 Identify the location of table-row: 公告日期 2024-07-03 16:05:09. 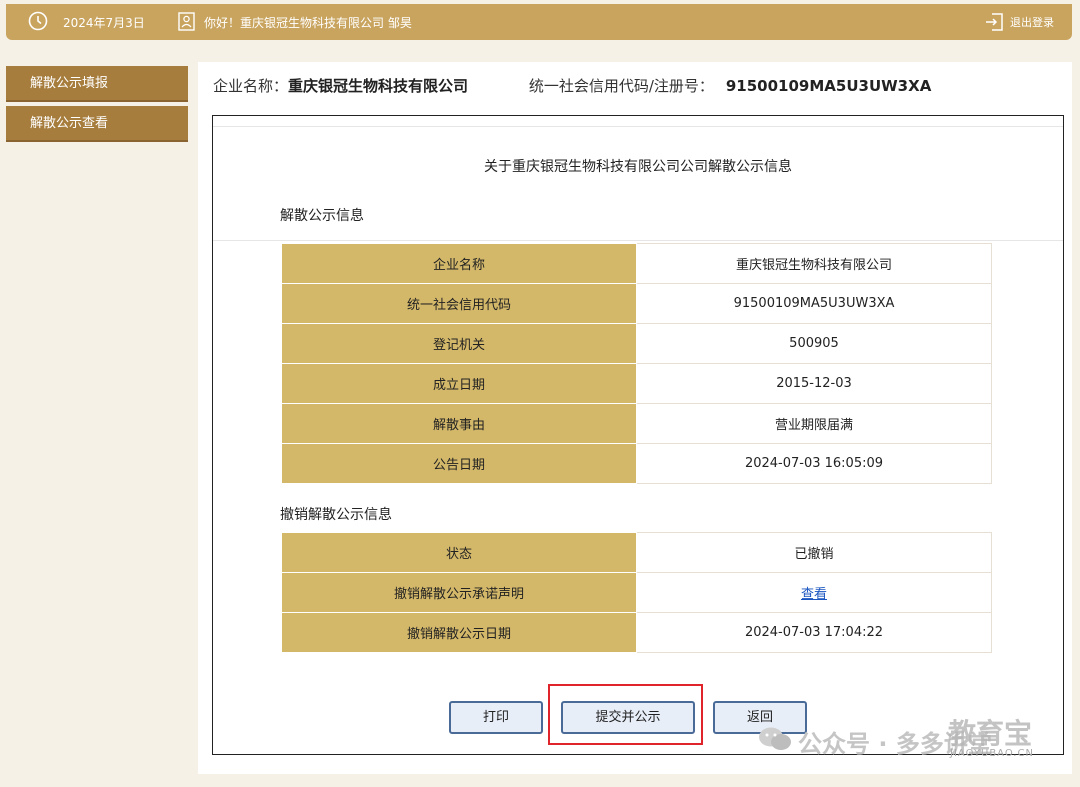
(636, 463).